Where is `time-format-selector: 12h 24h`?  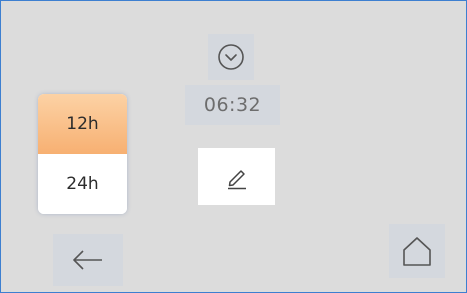 time-format-selector: 12h 24h is located at coordinates (82, 154).